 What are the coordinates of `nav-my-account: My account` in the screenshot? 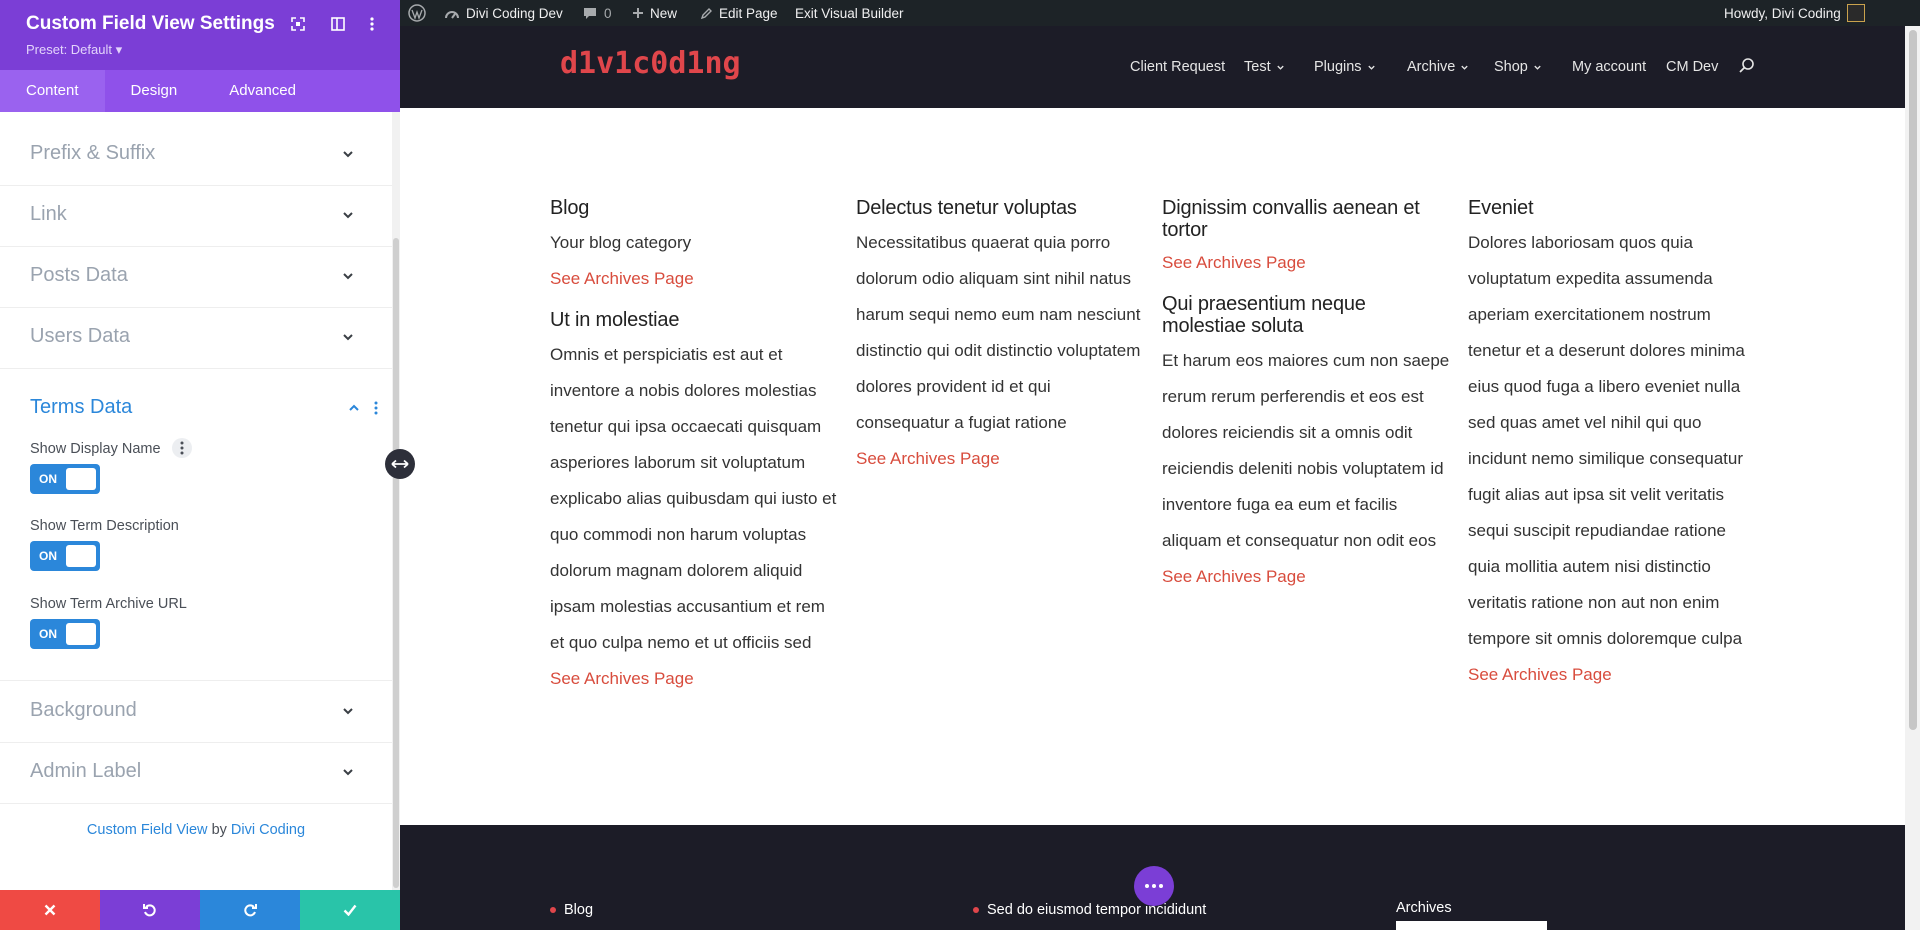 It's located at (1609, 67).